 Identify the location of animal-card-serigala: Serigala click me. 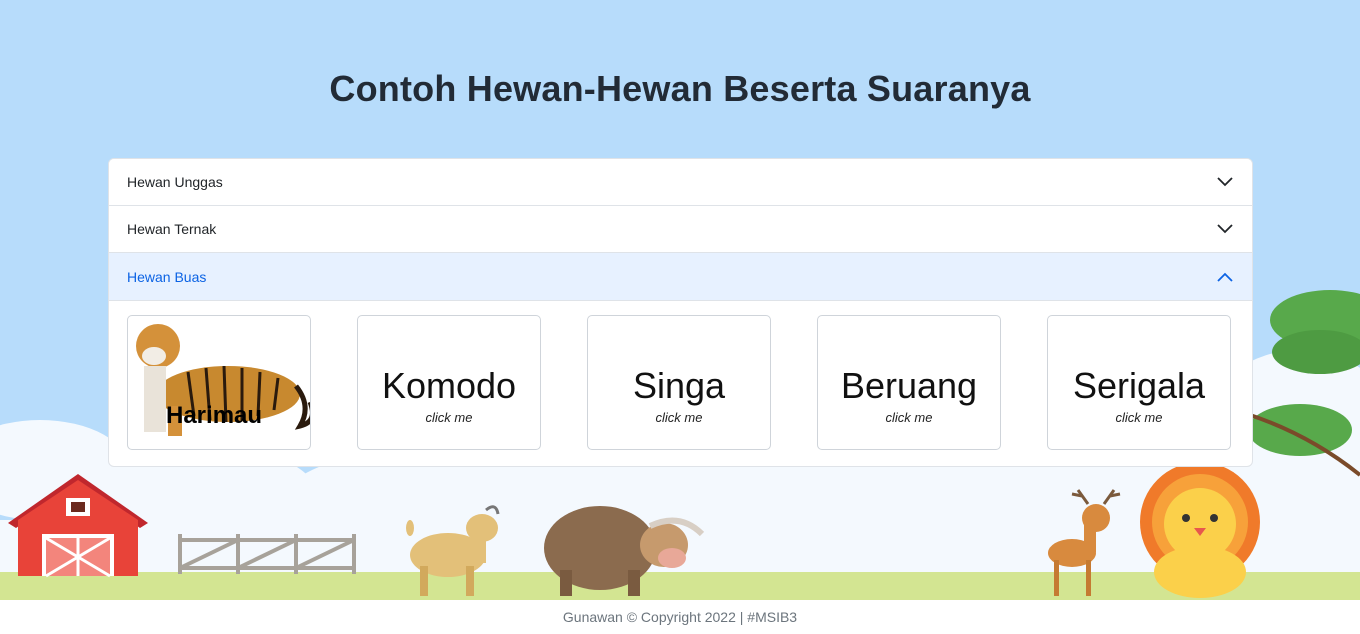
(1139, 382).